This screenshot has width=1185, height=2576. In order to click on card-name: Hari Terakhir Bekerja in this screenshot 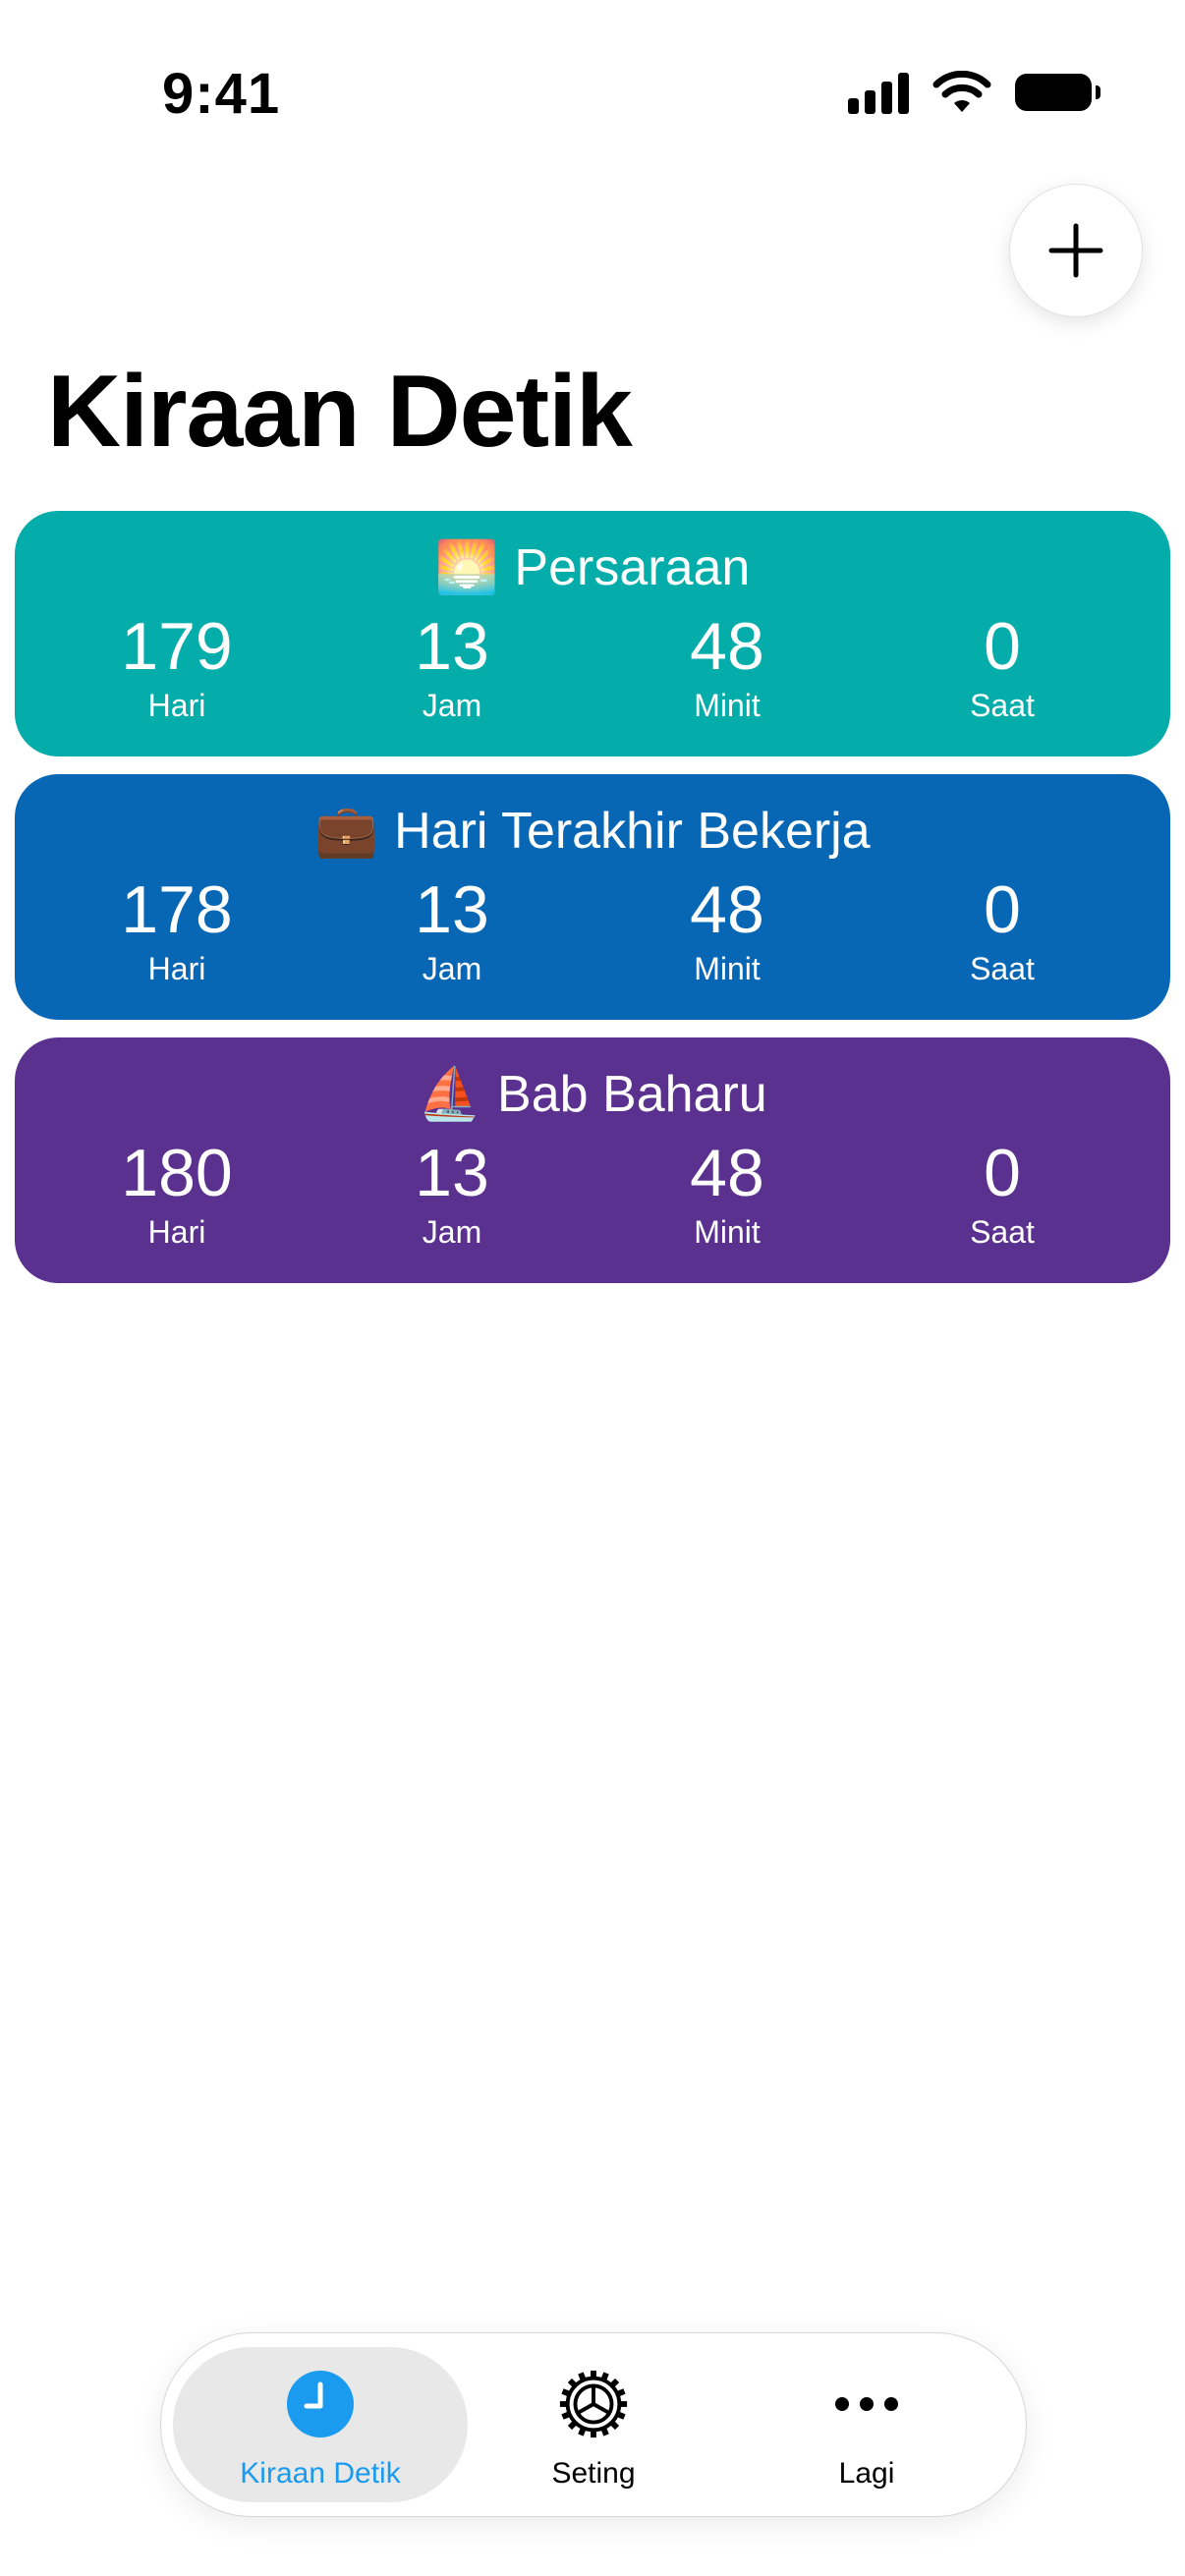, I will do `click(633, 831)`.